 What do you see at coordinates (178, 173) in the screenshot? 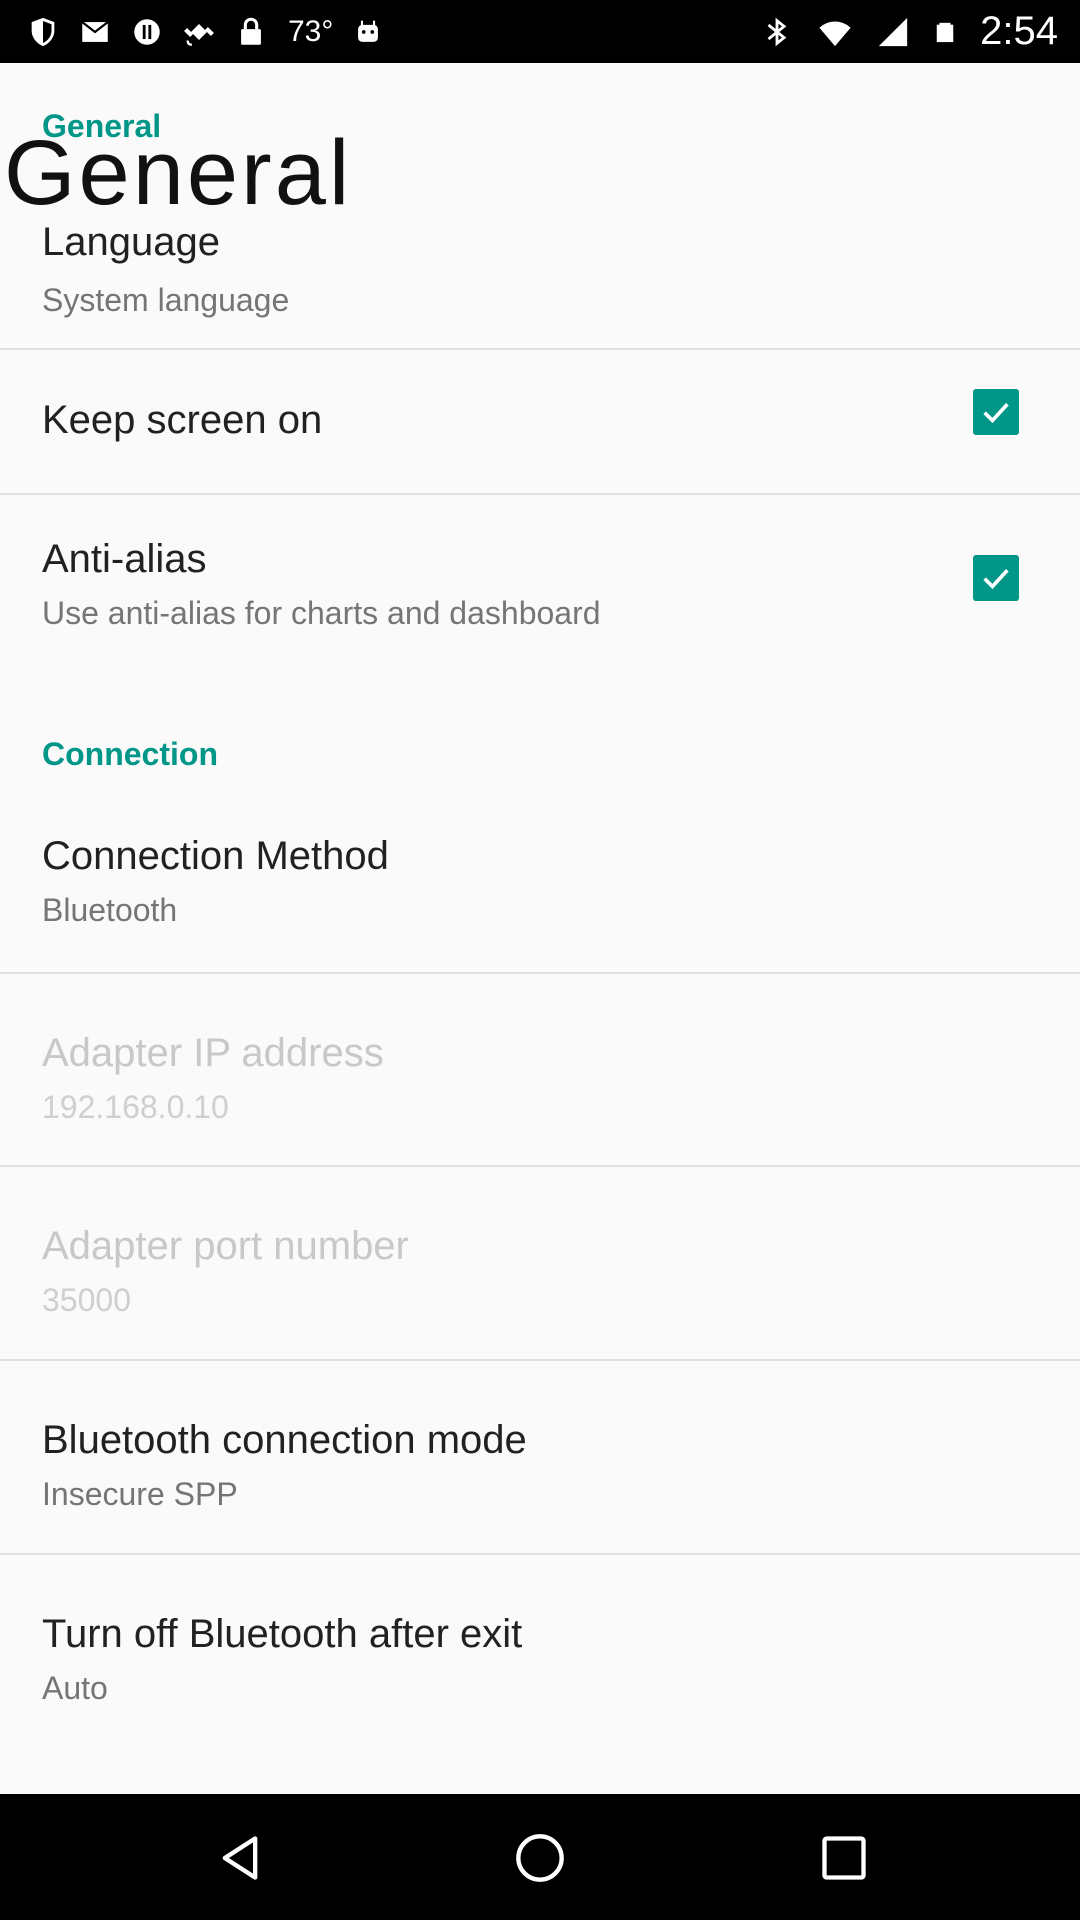
I see `overlay-title: General` at bounding box center [178, 173].